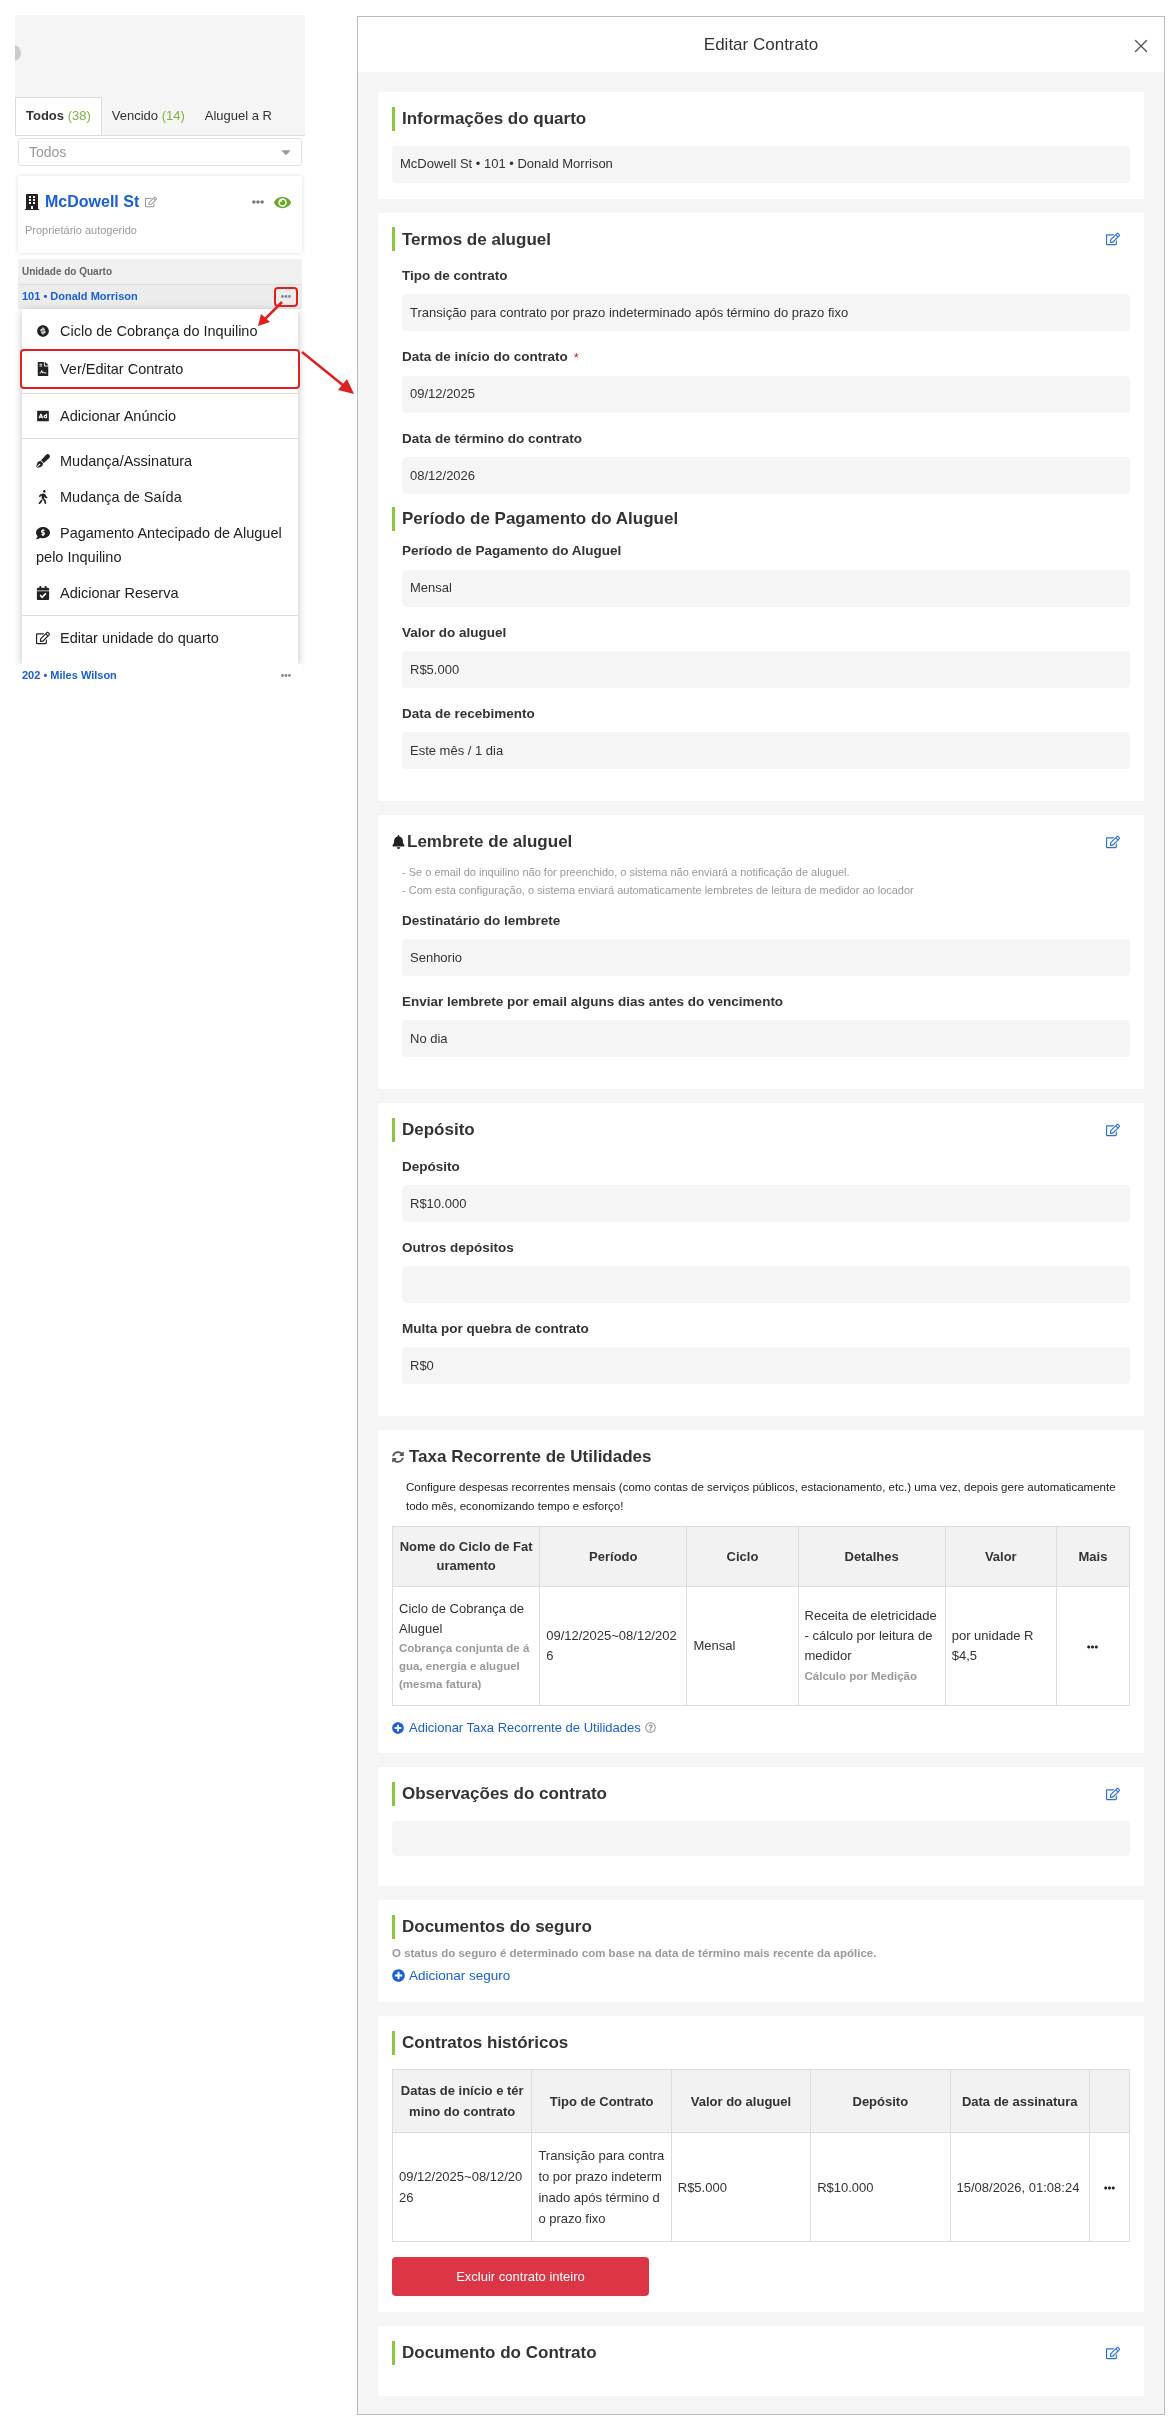 The image size is (1172, 2432). What do you see at coordinates (766, 1366) in the screenshot?
I see `read-only-field: R$0` at bounding box center [766, 1366].